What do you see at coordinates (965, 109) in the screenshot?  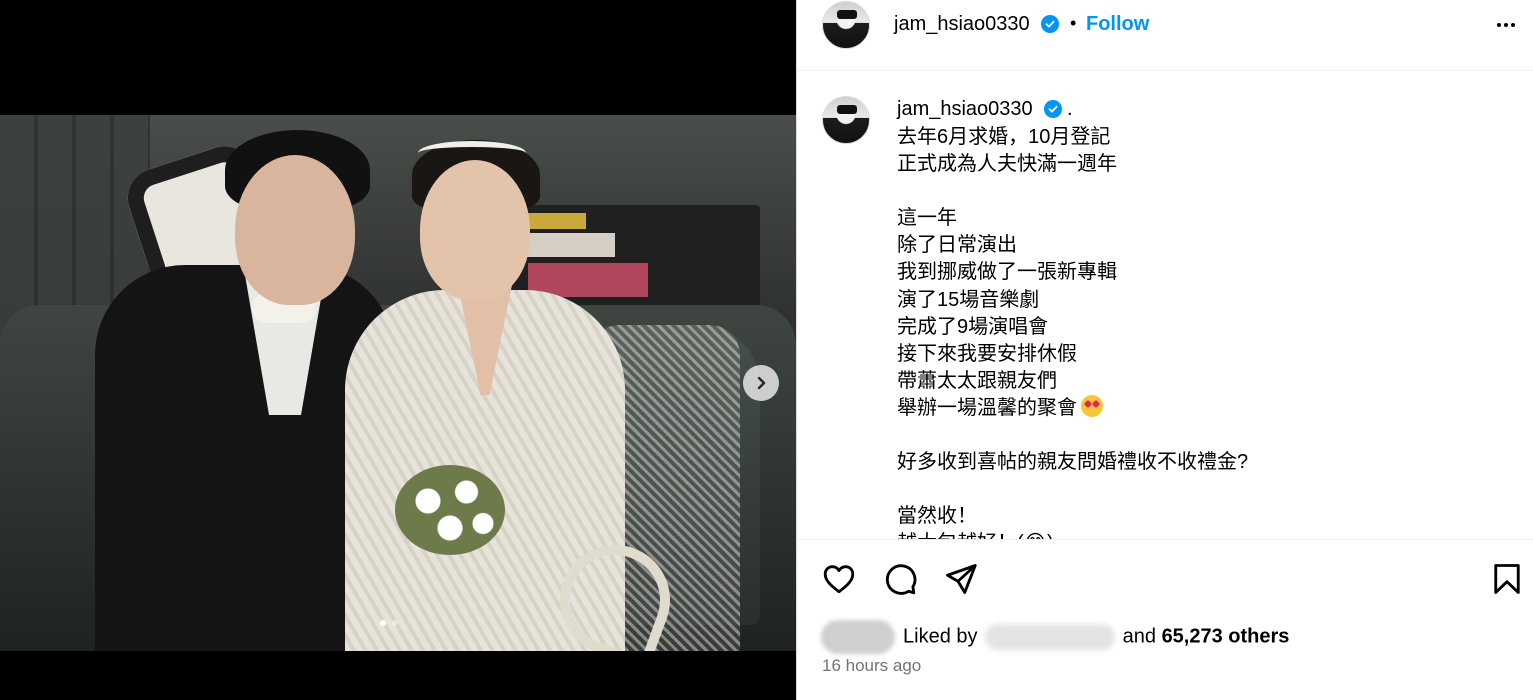 I see `caption-username-link: jam_hsiao0330` at bounding box center [965, 109].